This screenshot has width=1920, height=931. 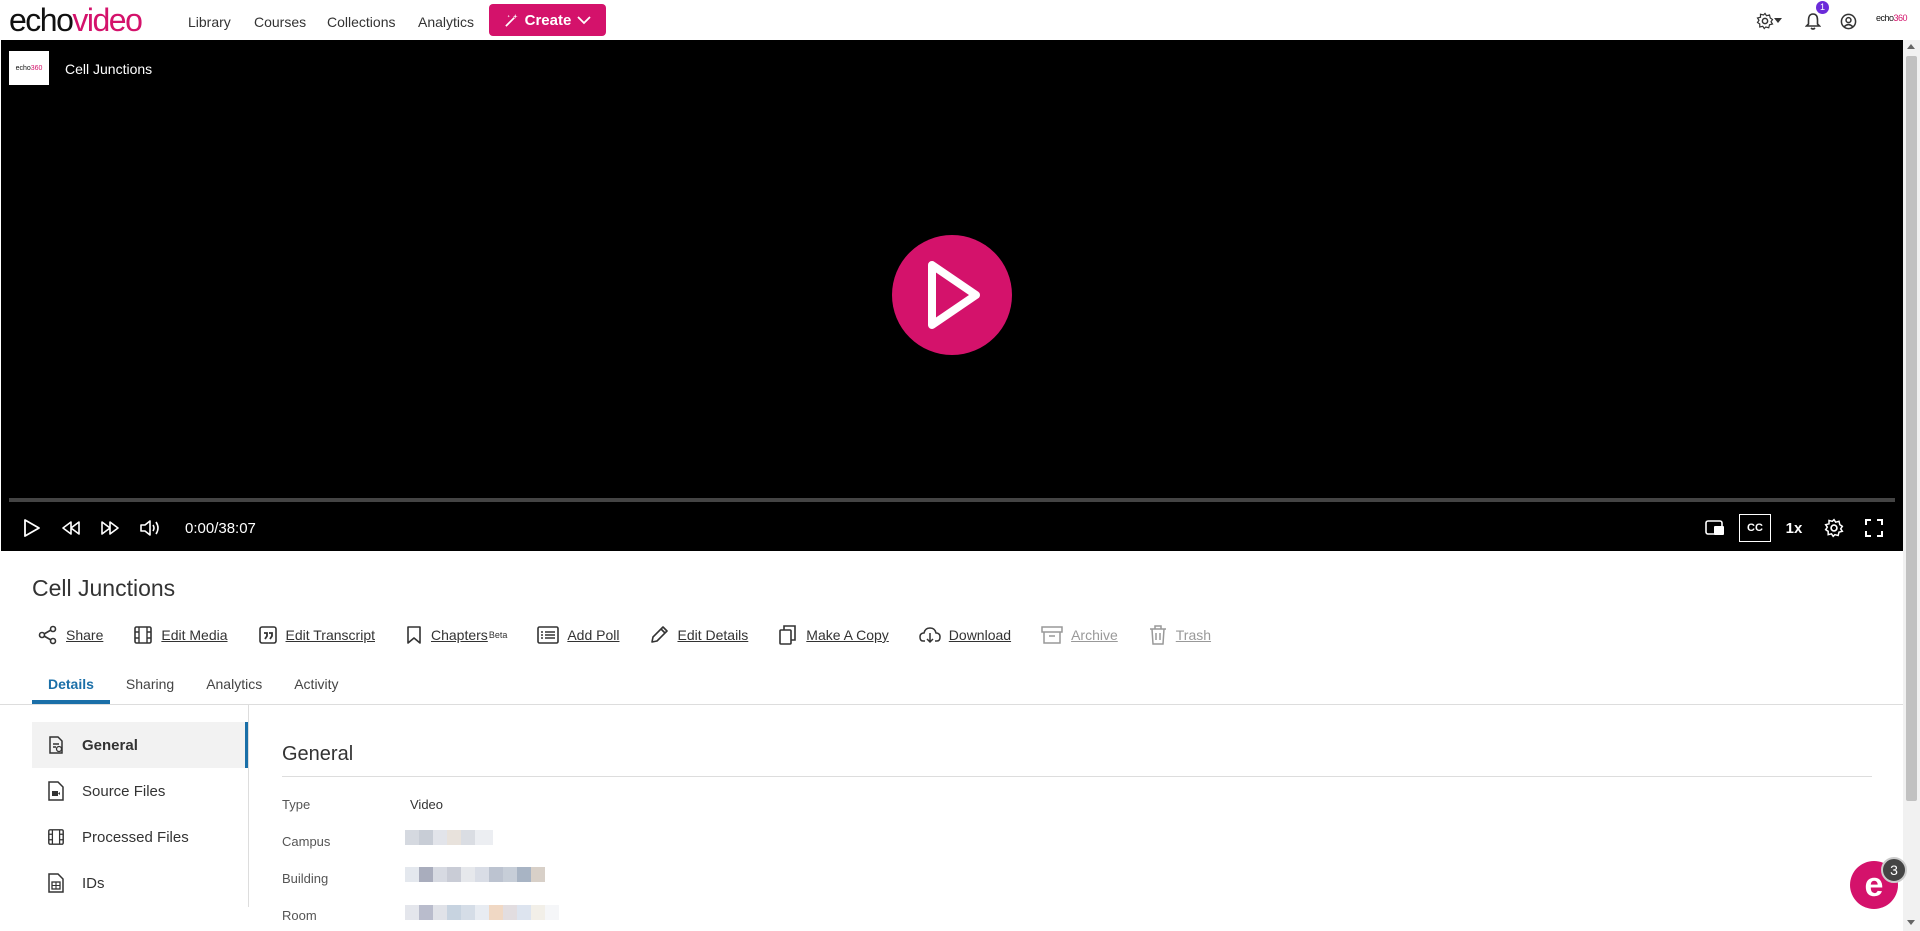 I want to click on edit-transcript-action: Edit Transcript, so click(x=316, y=635).